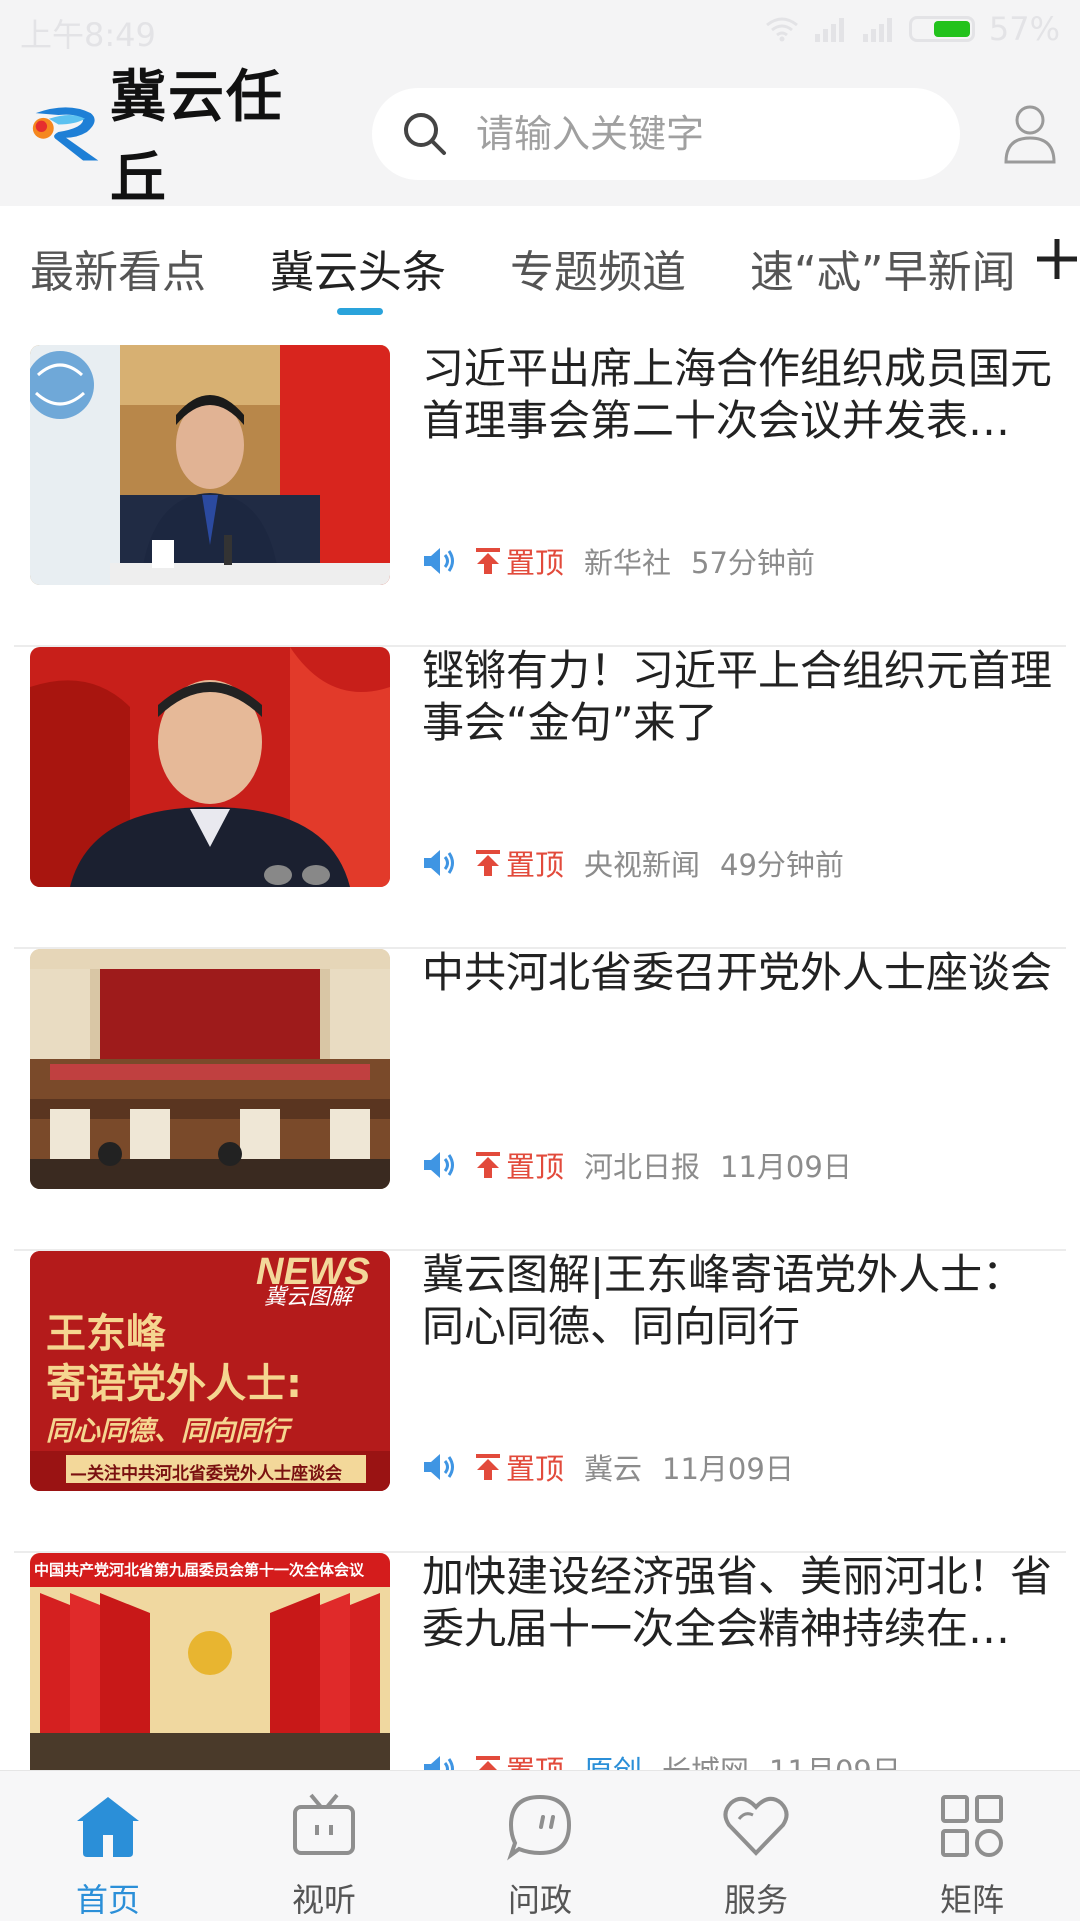 Image resolution: width=1080 pixels, height=1921 pixels. I want to click on user-icon, so click(1030, 133).